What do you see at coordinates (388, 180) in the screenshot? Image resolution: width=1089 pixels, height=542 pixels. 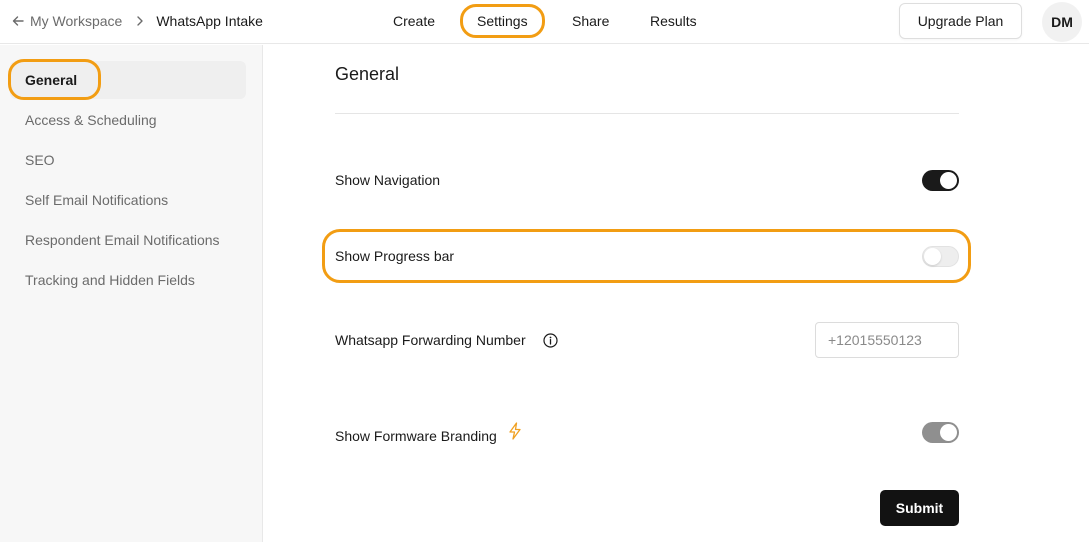 I see `show-navigation-label: Show Navigation` at bounding box center [388, 180].